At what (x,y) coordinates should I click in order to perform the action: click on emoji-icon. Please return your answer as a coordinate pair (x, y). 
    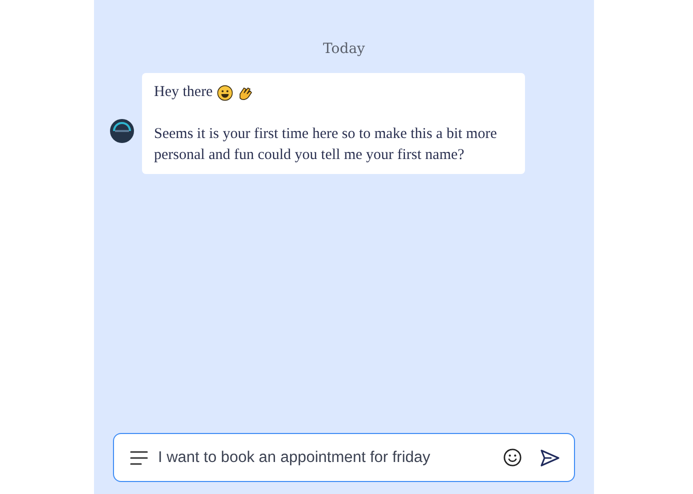
    Looking at the image, I should click on (512, 457).